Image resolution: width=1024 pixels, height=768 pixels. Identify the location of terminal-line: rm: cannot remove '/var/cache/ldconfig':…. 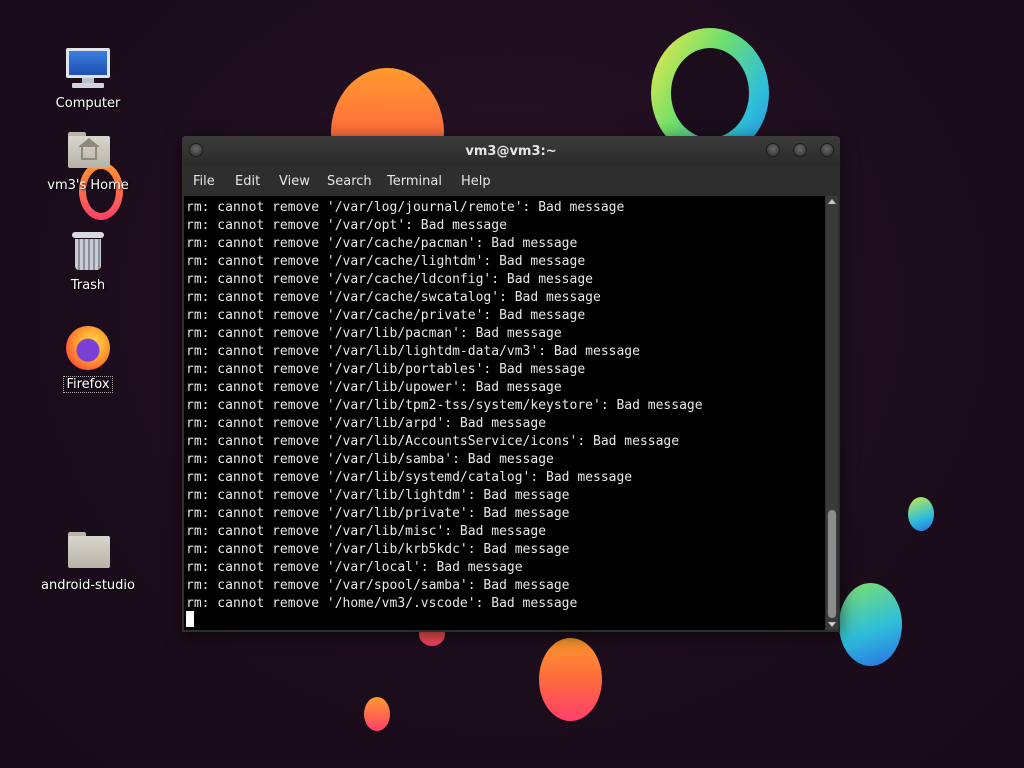
(389, 279).